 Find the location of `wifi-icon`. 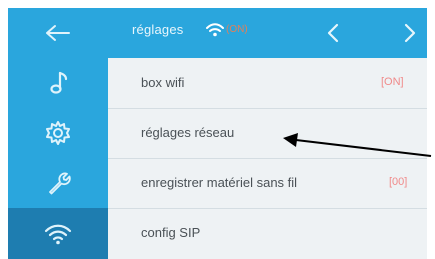

wifi-icon is located at coordinates (58, 234).